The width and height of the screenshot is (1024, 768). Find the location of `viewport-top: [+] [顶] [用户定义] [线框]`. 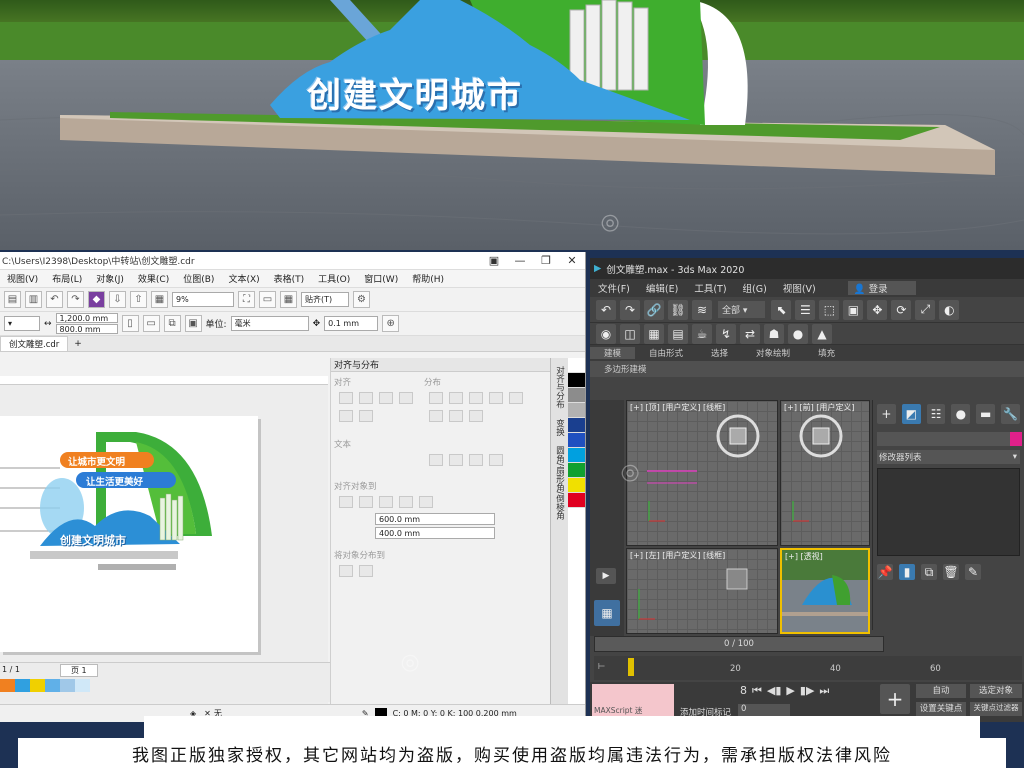

viewport-top: [+] [顶] [用户定义] [线框] is located at coordinates (702, 473).